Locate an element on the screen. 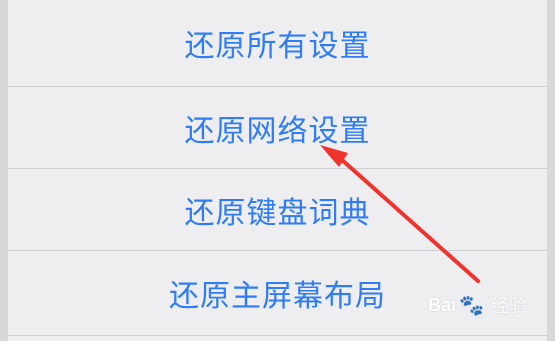 Image resolution: width=555 pixels, height=341 pixels. reset-home-screen-layout-label: 还原主屏幕布局 is located at coordinates (277, 296).